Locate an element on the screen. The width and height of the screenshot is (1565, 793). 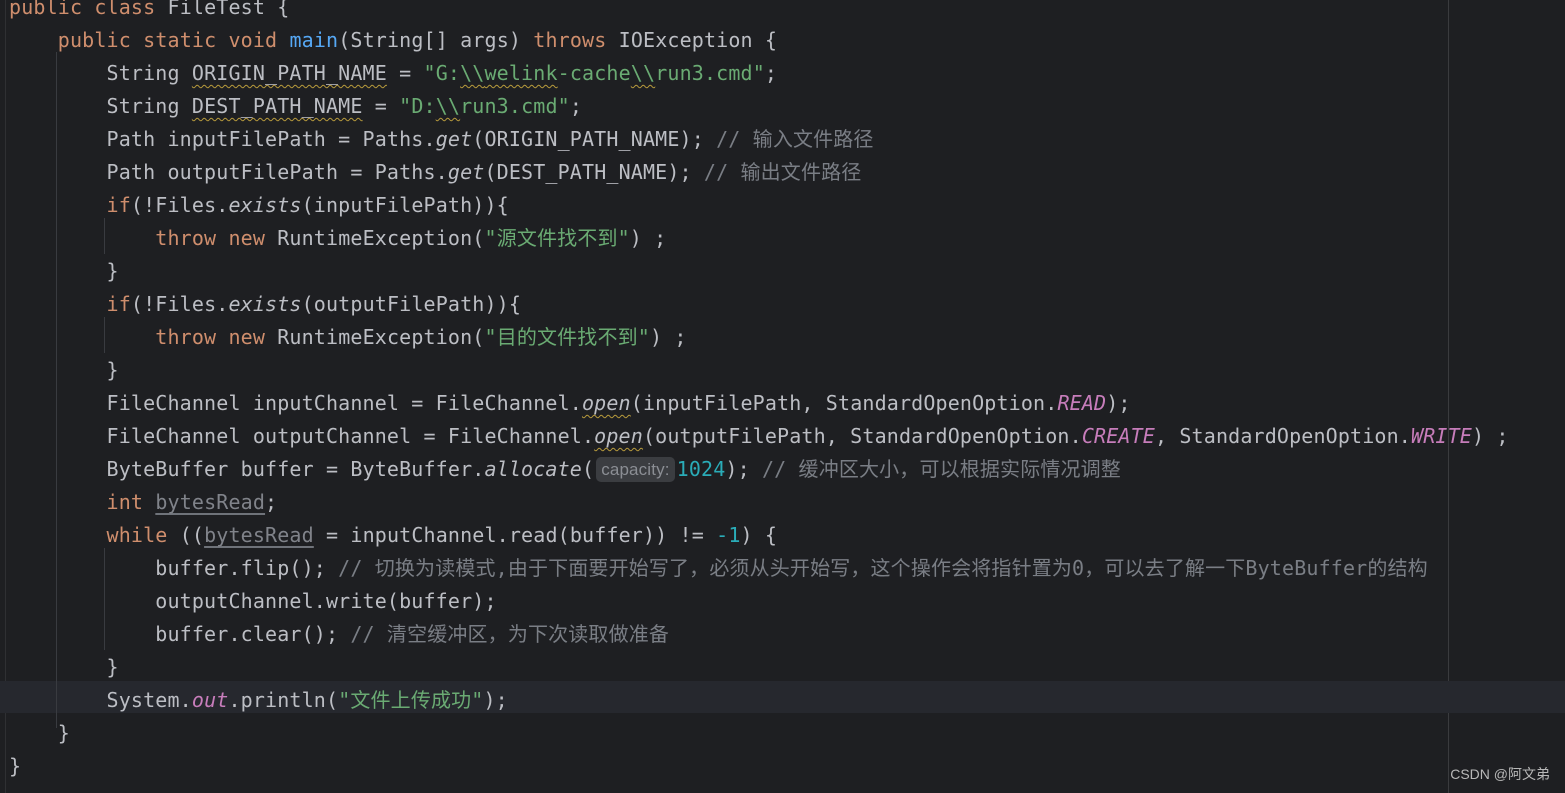
code-token: // 输入文件路径 is located at coordinates (795, 139).